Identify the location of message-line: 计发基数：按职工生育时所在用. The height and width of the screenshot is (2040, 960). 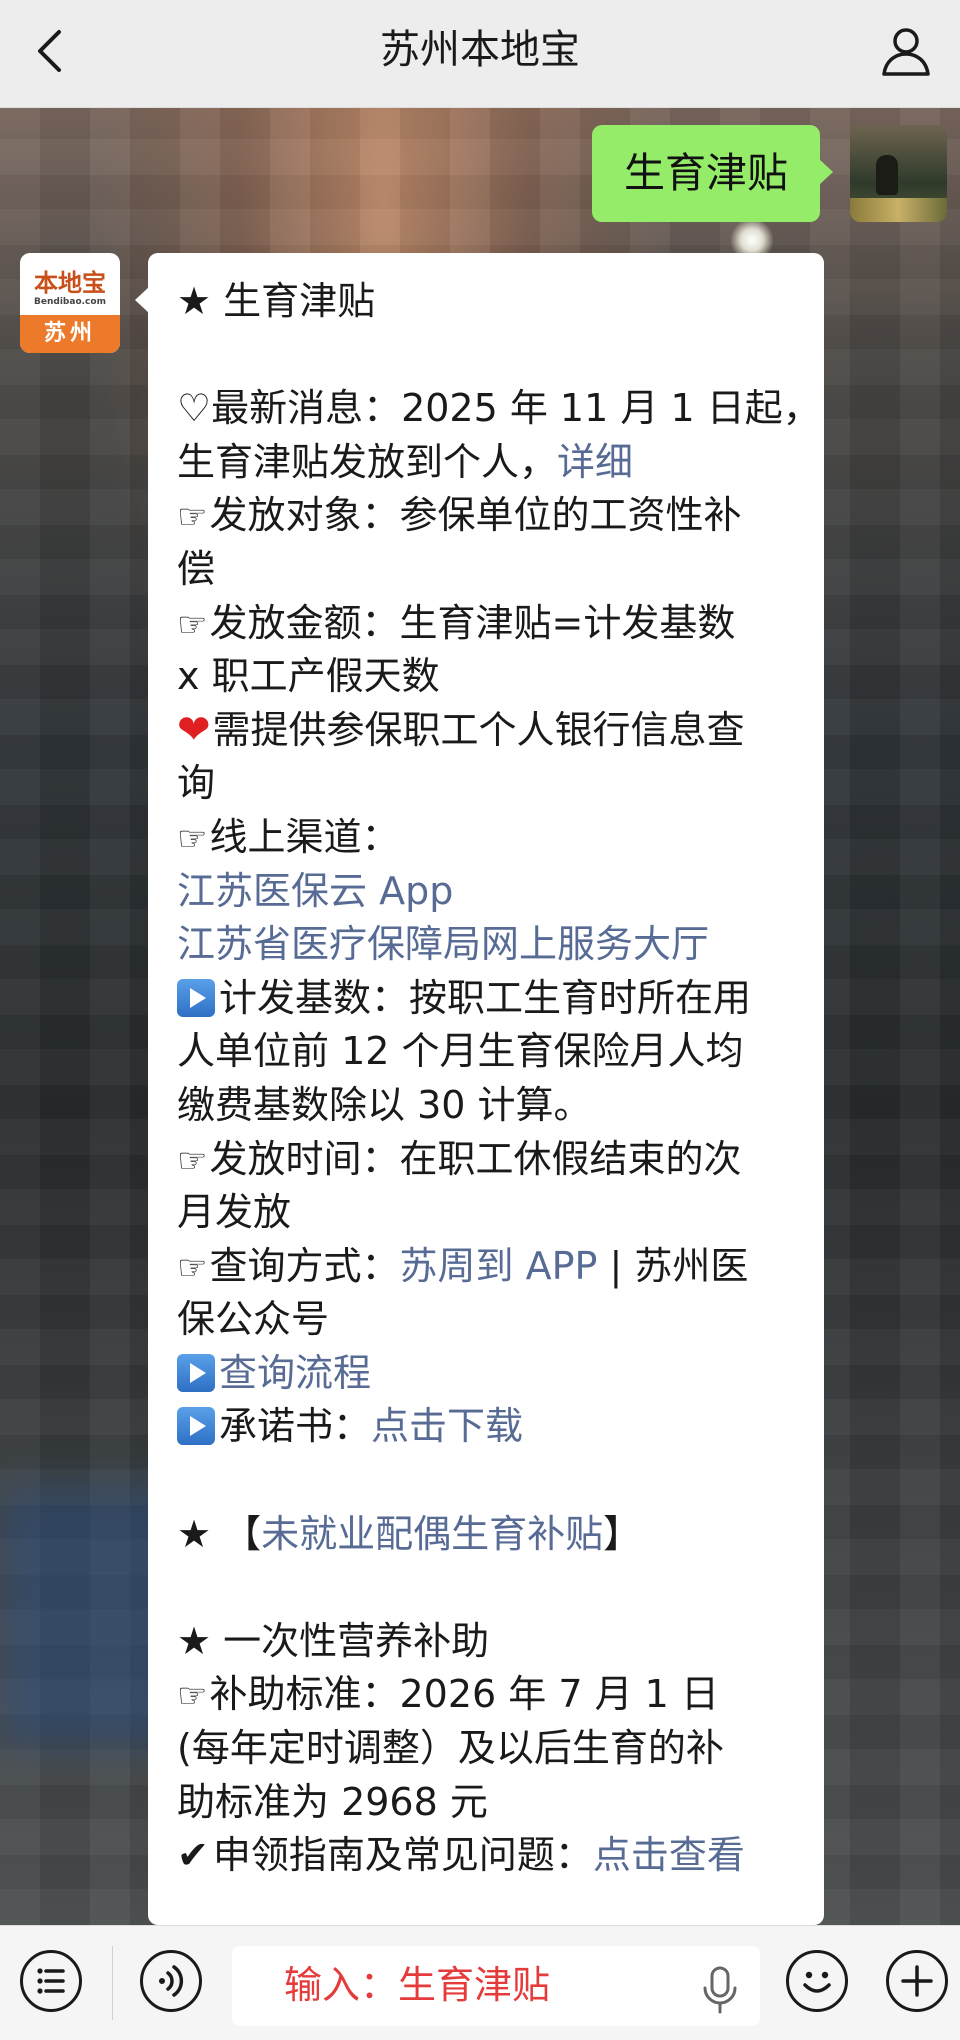
(487, 999).